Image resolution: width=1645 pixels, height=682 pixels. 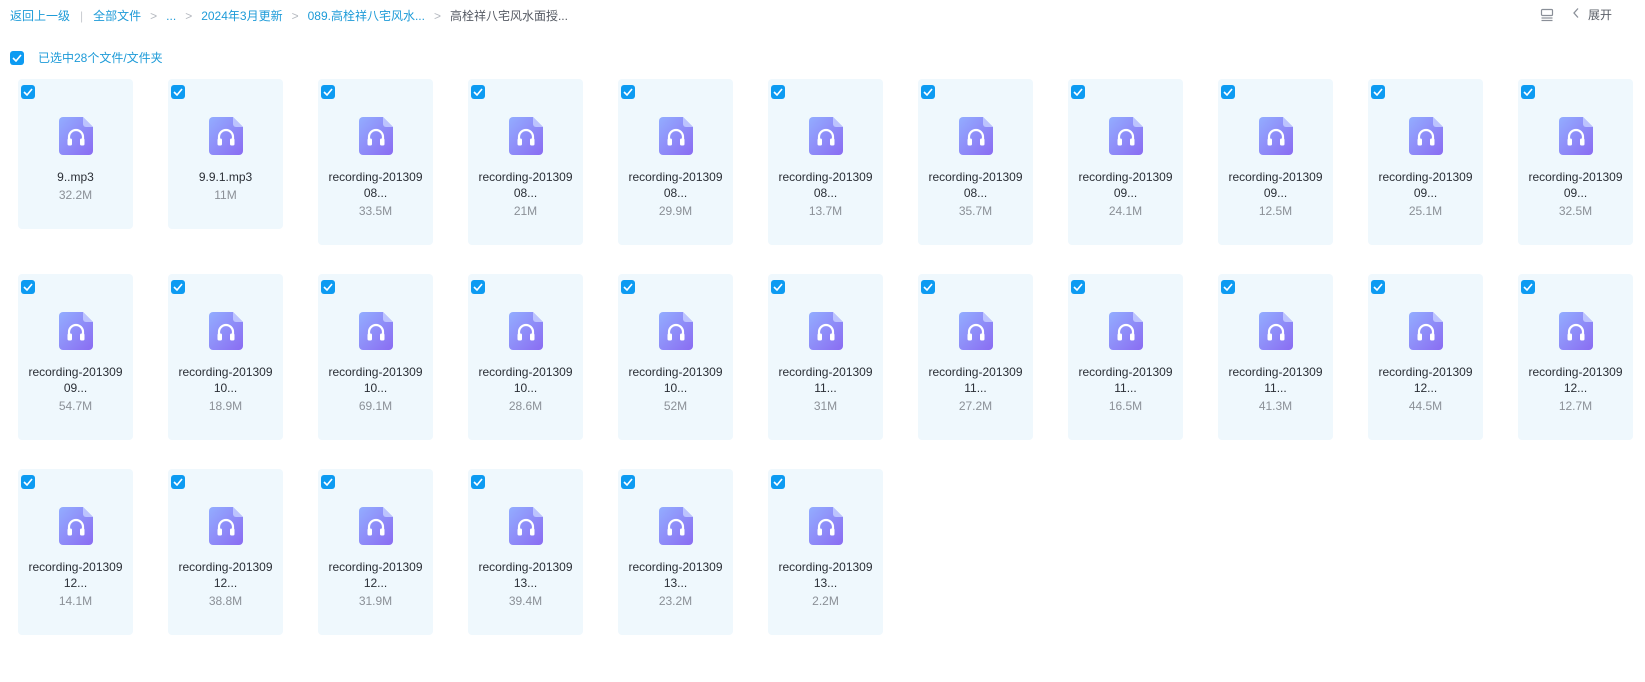 I want to click on file-card: recording-201309 12... 31.9M, so click(x=375, y=552).